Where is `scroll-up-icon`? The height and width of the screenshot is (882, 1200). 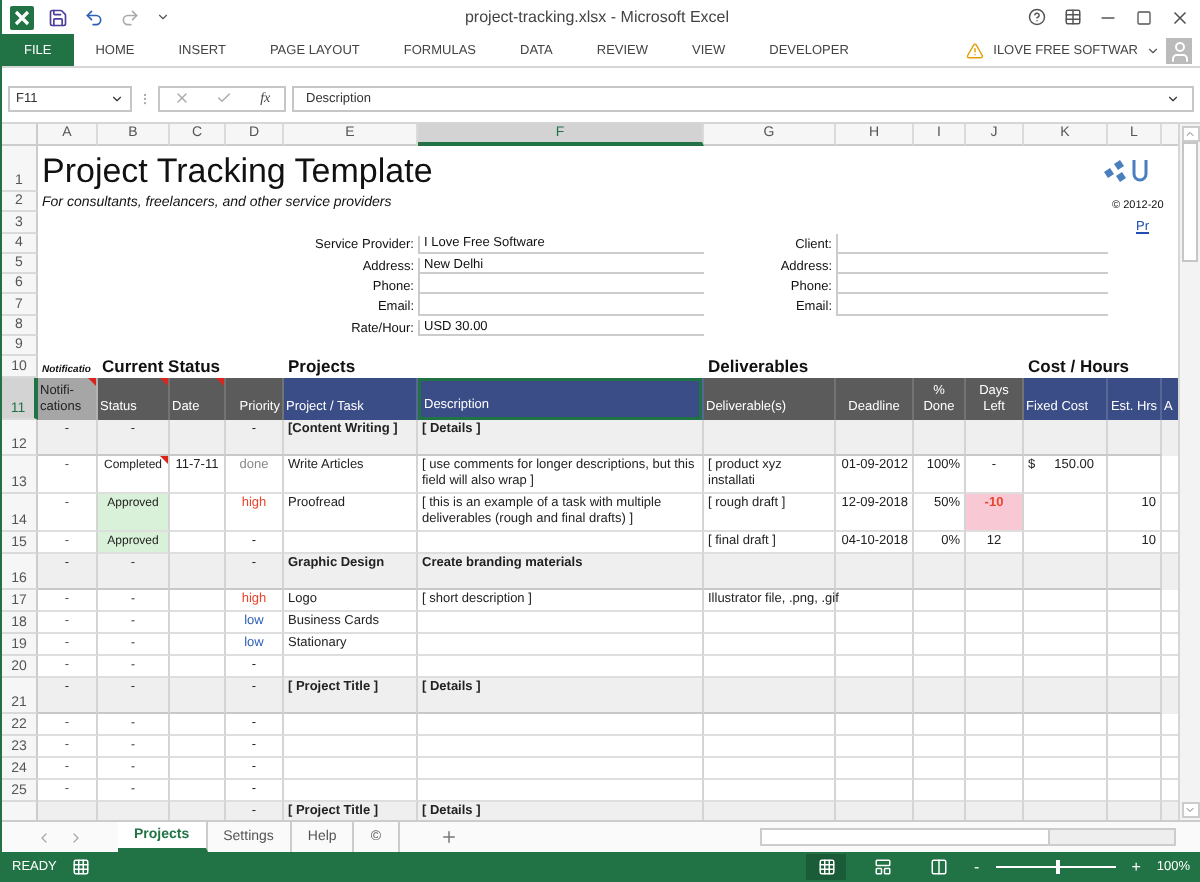
scroll-up-icon is located at coordinates (1190, 134).